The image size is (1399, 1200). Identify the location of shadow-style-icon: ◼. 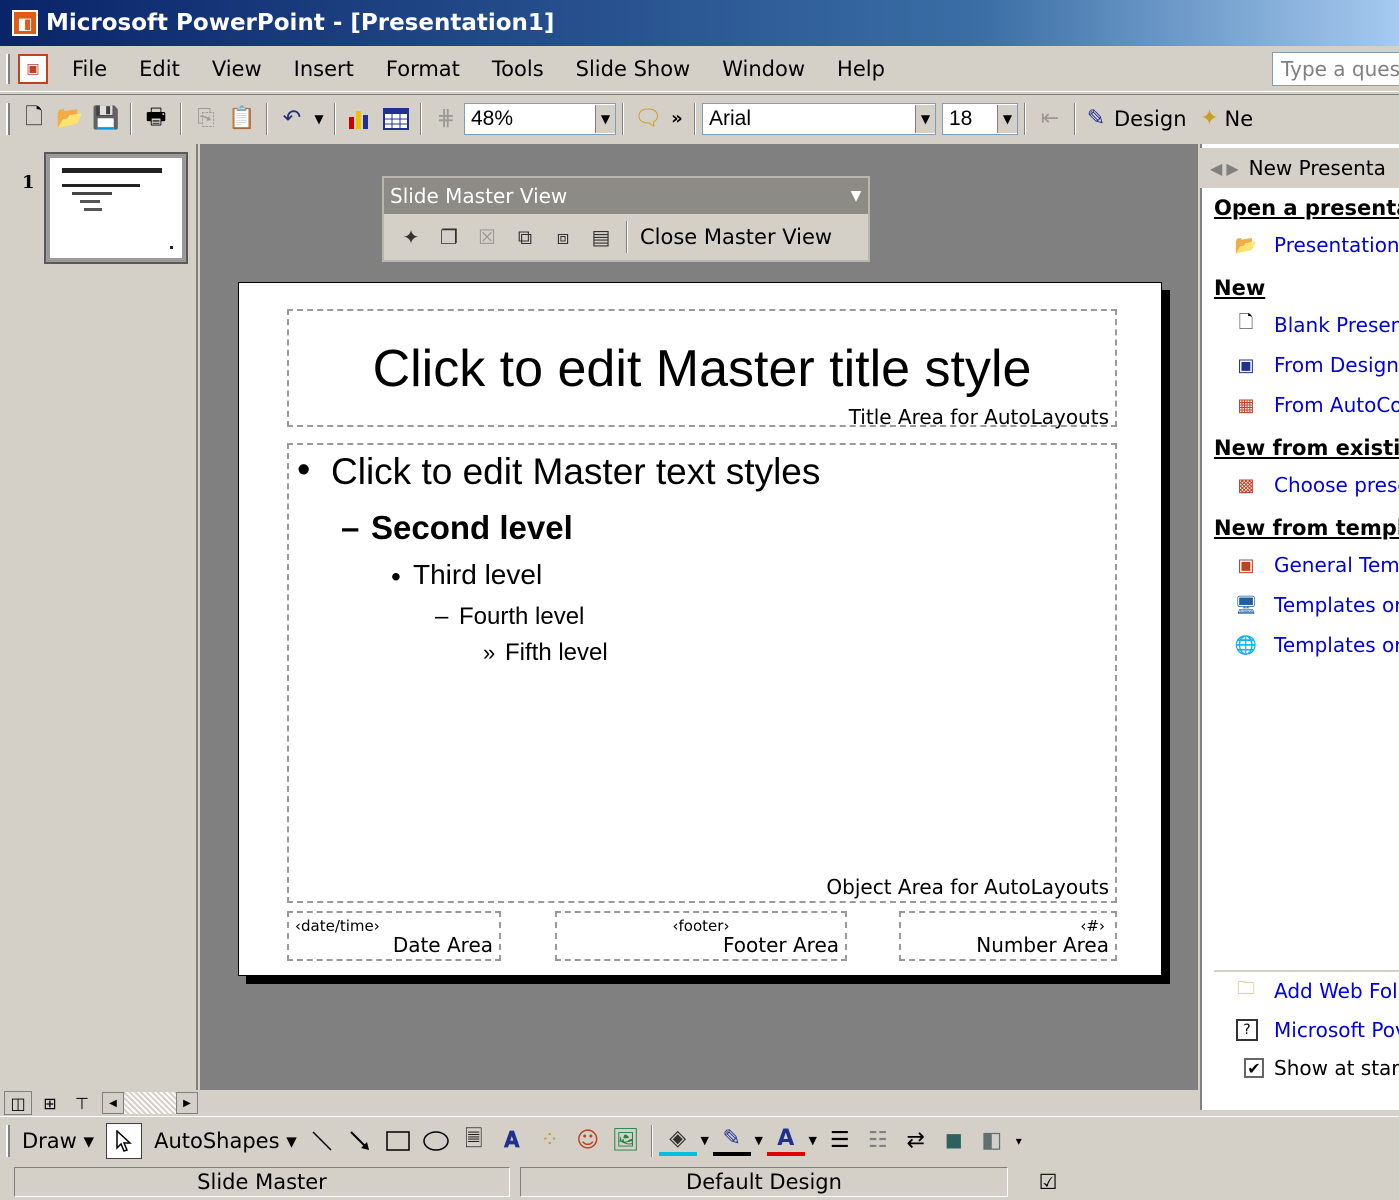
(954, 1141).